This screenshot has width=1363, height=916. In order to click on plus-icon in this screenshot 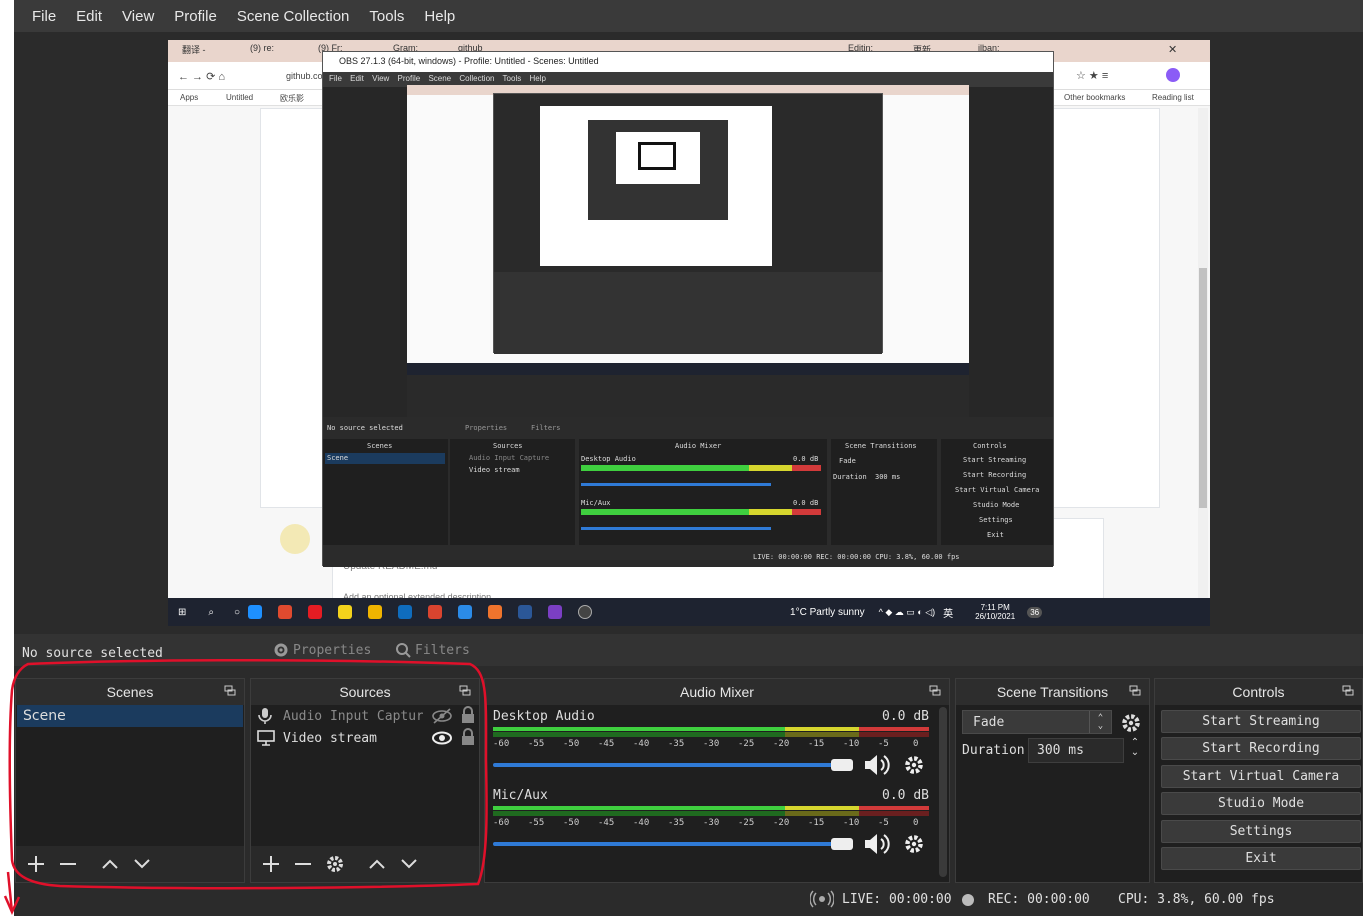, I will do `click(36, 864)`.